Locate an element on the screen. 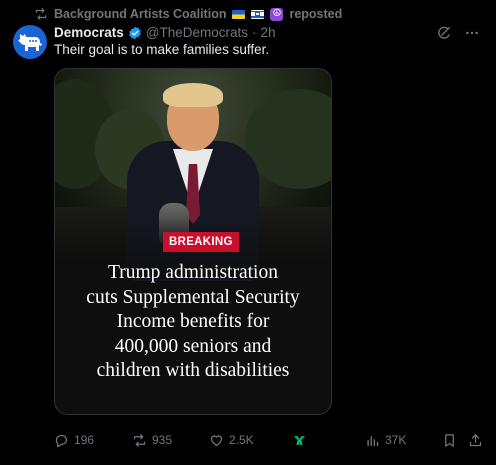 This screenshot has width=496, height=465. timestamp: 2h is located at coordinates (268, 32).